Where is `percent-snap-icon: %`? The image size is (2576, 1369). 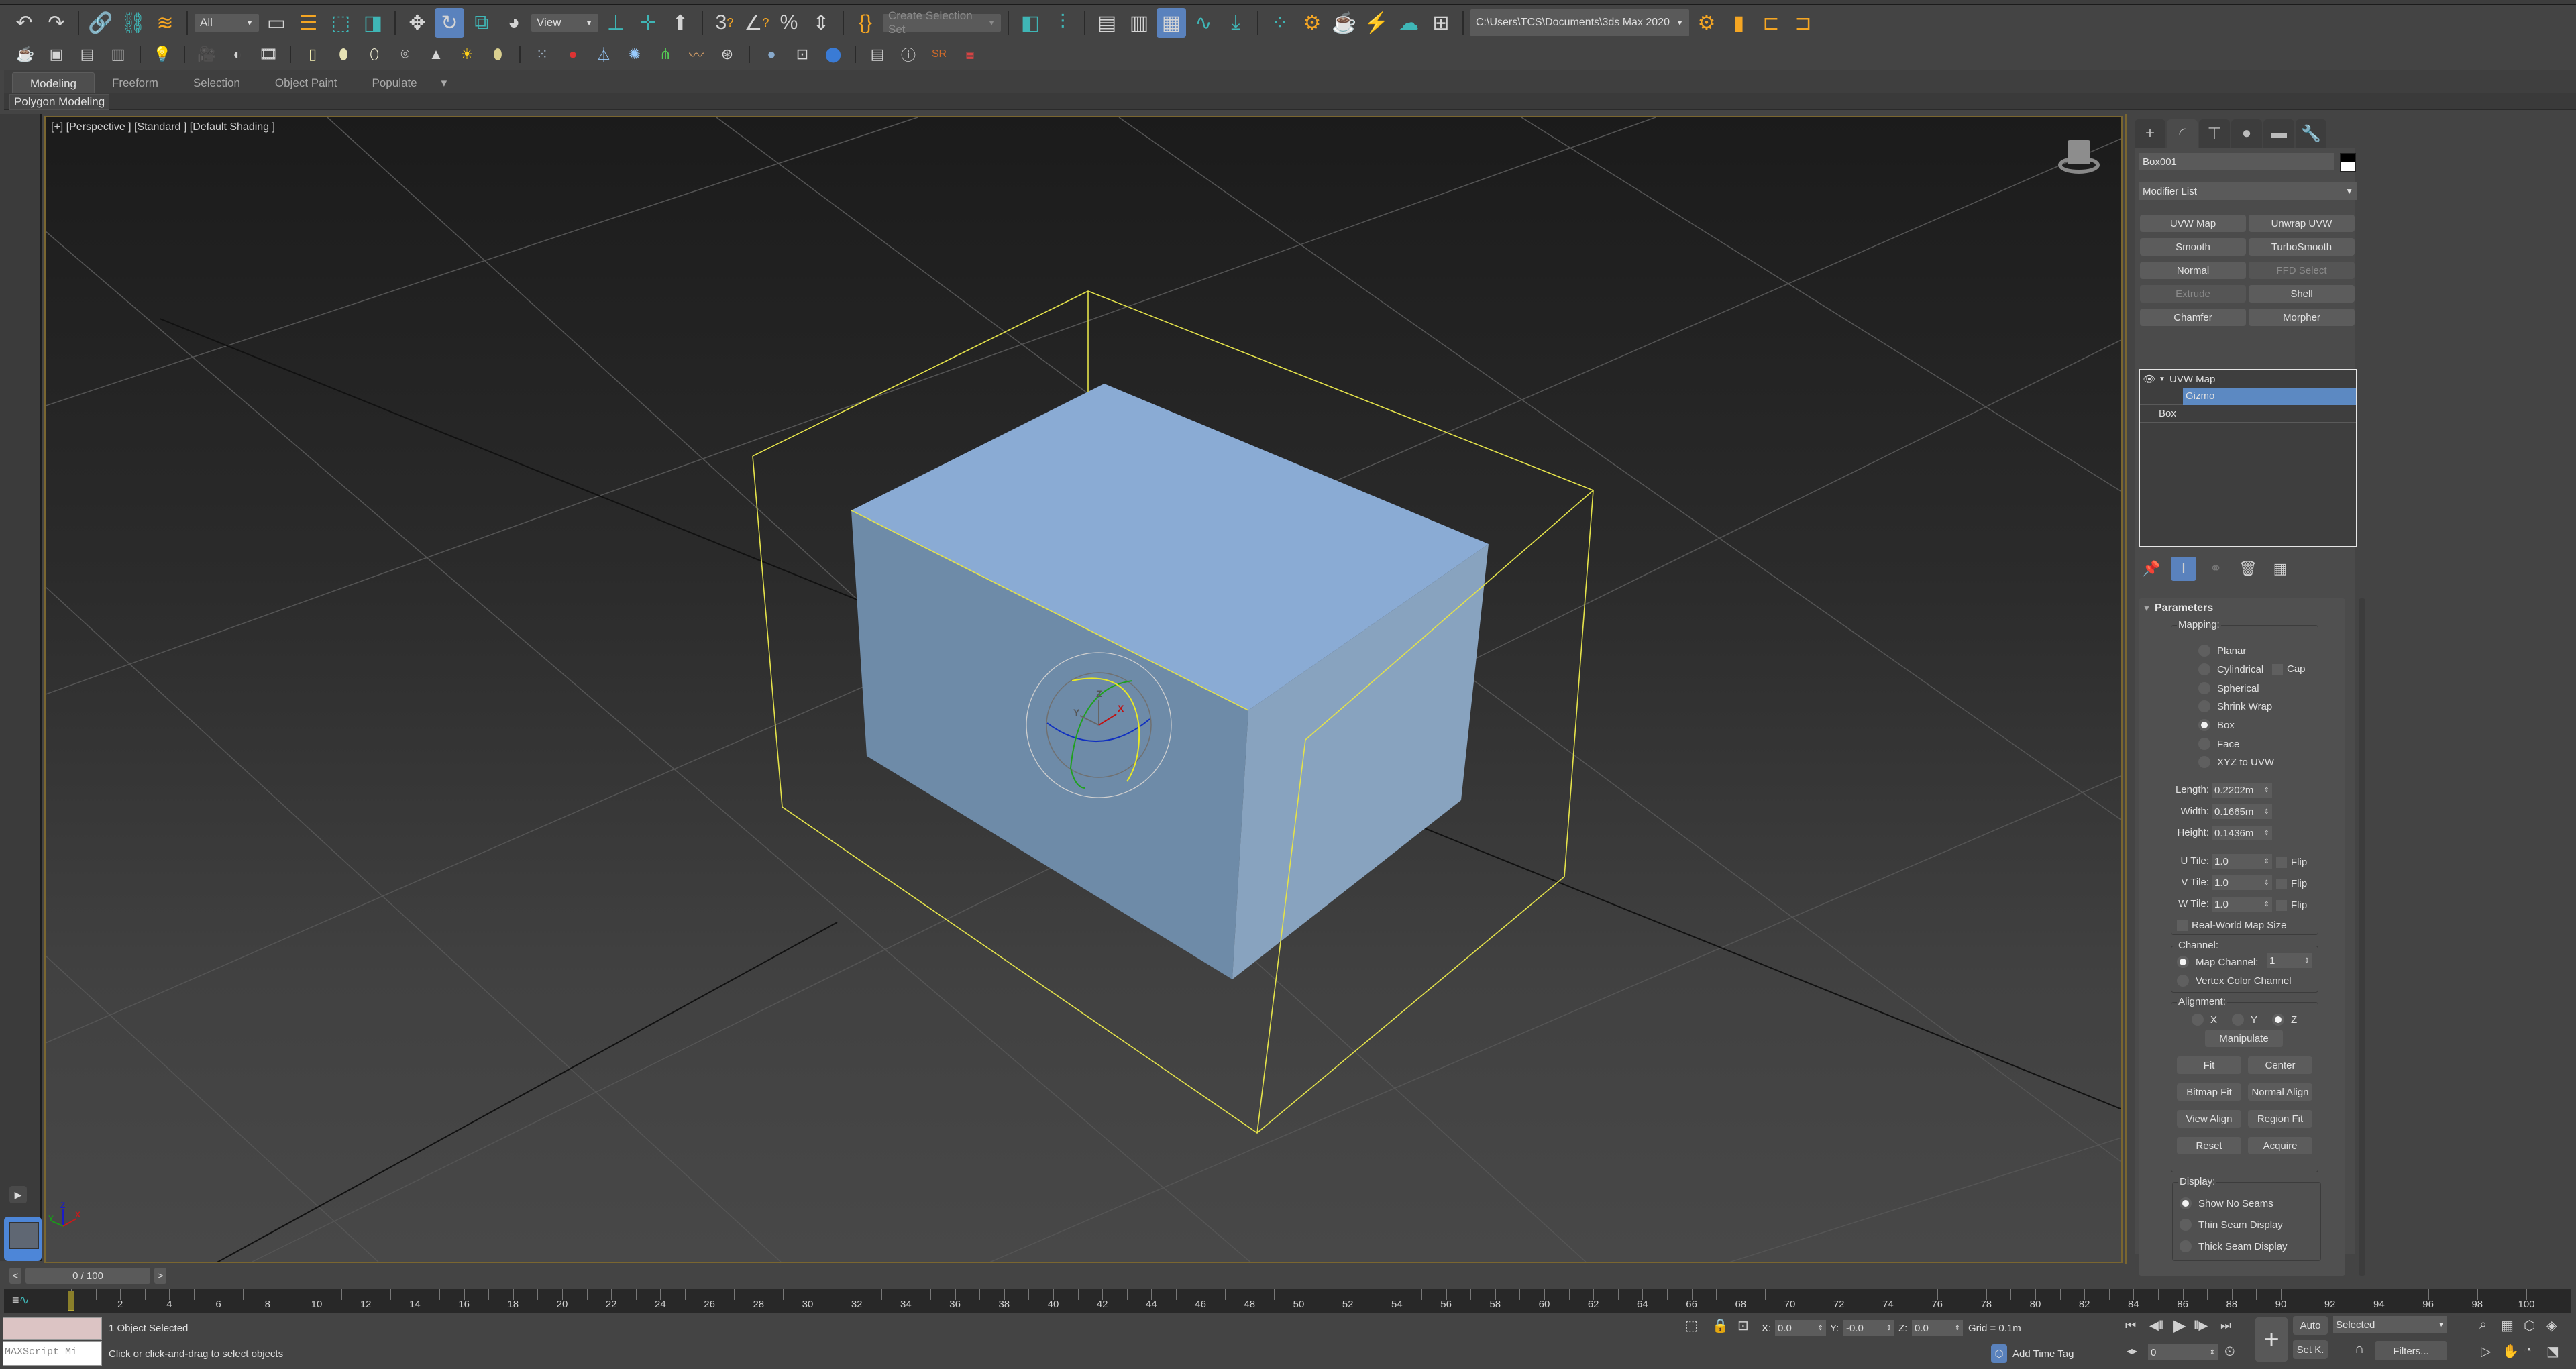
percent-snap-icon: % is located at coordinates (789, 23).